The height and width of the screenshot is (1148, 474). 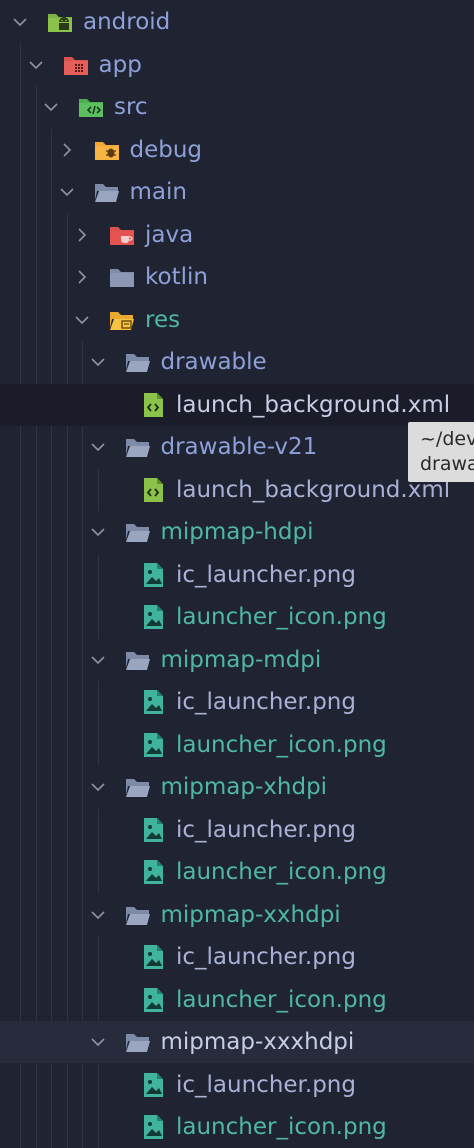 I want to click on tree-item-label: debug, so click(x=166, y=149).